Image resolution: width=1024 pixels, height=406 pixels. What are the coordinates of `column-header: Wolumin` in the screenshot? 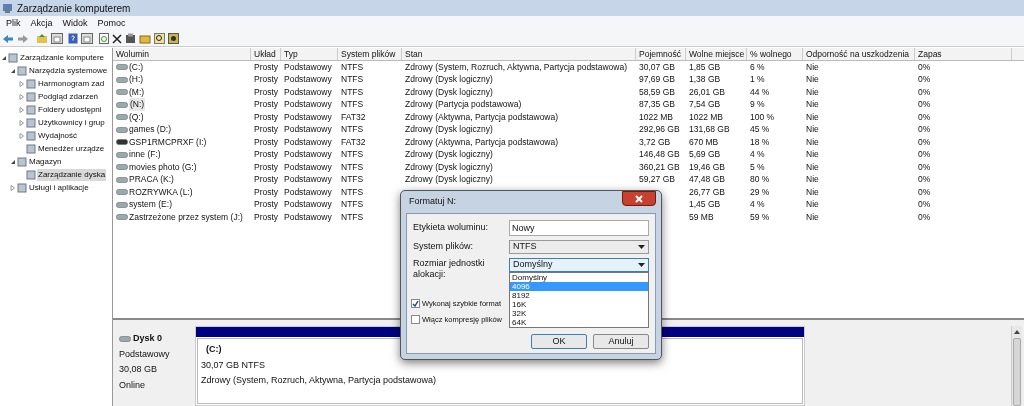 It's located at (182, 54).